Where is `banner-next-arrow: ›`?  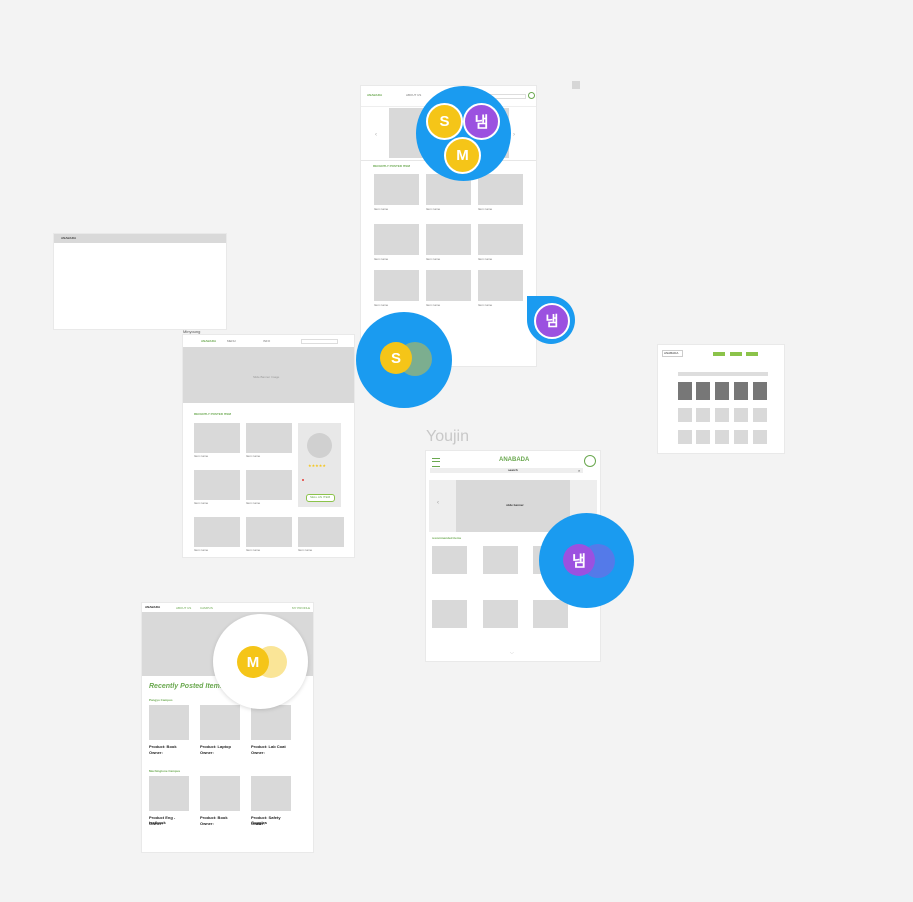
banner-next-arrow: › is located at coordinates (514, 135).